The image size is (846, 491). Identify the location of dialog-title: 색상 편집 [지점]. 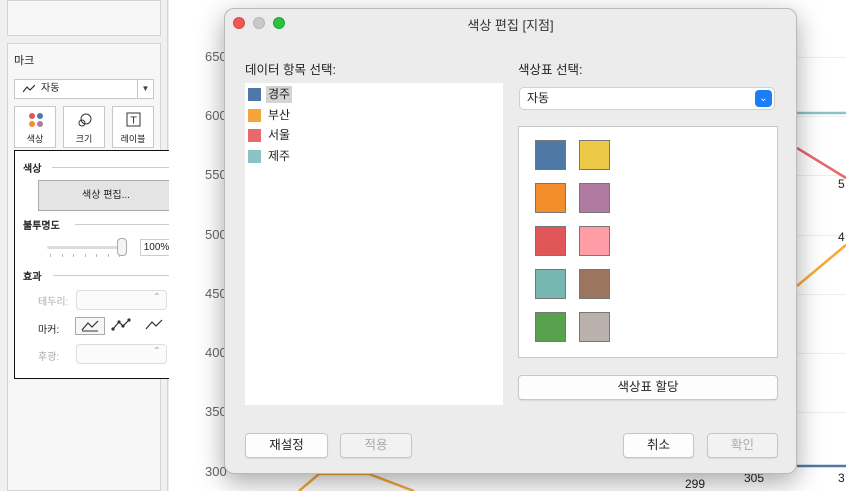
(510, 25).